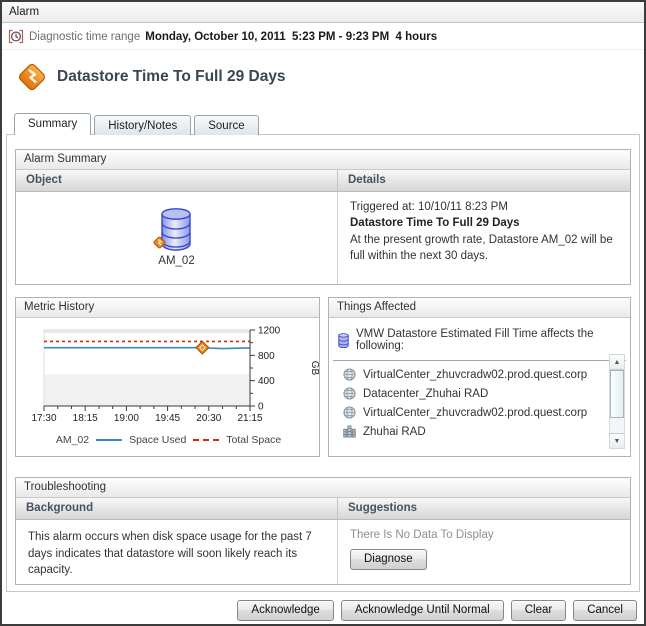 This screenshot has height=626, width=646. What do you see at coordinates (177, 508) in the screenshot?
I see `column-background: Background` at bounding box center [177, 508].